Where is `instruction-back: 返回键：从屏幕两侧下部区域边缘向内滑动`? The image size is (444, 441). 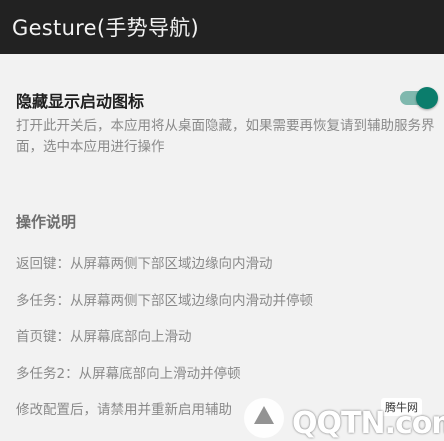 instruction-back: 返回键：从屏幕两侧下部区域边缘向内滑动 is located at coordinates (144, 264).